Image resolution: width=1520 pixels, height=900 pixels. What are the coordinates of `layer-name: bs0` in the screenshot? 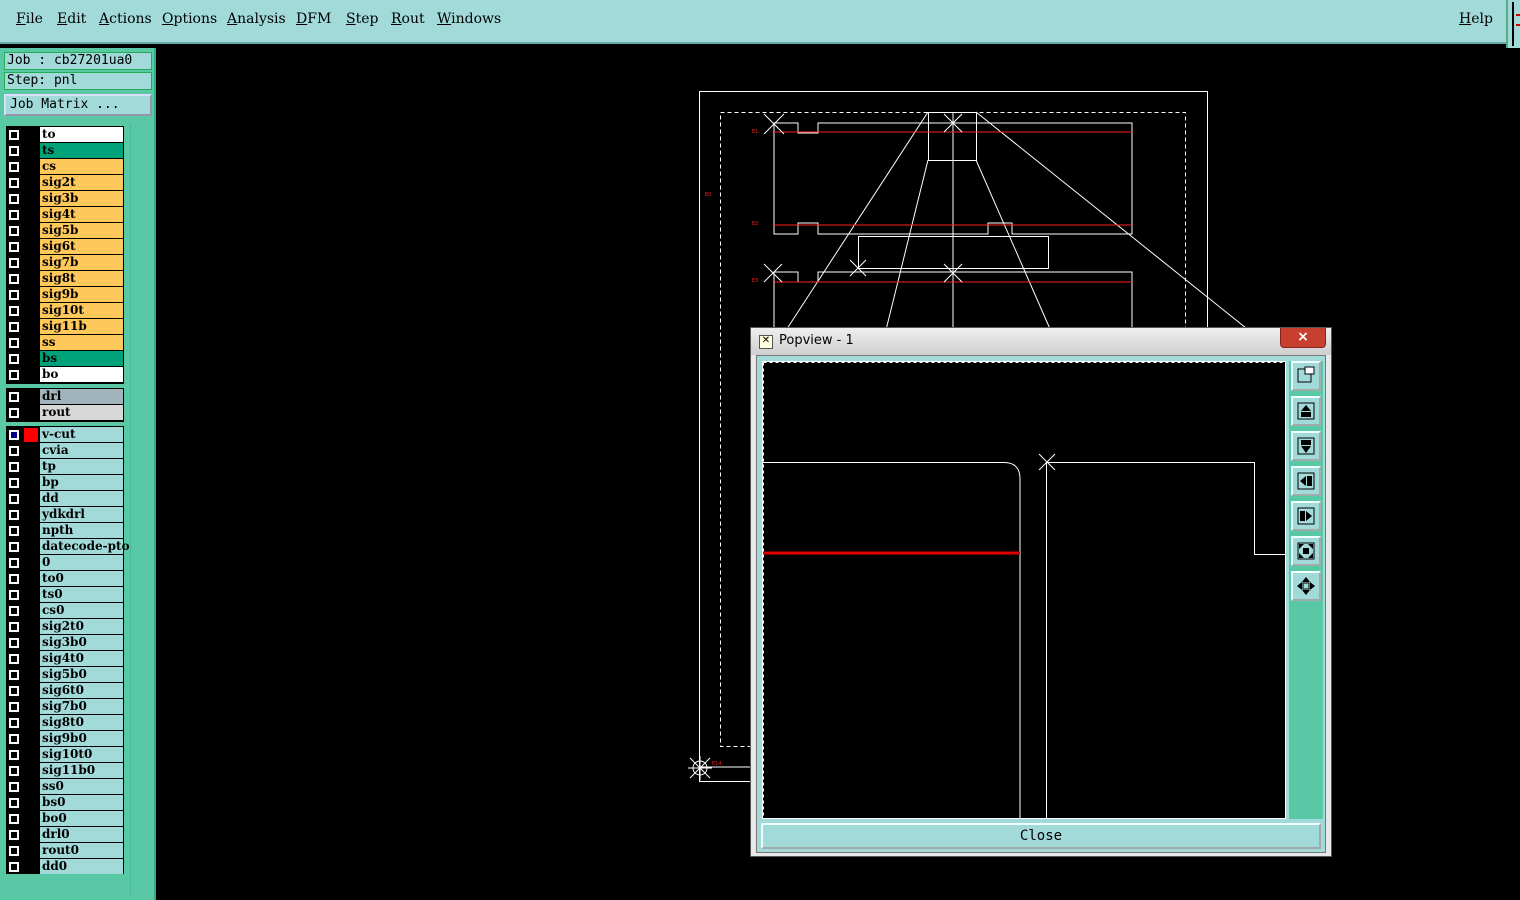 It's located at (81, 802).